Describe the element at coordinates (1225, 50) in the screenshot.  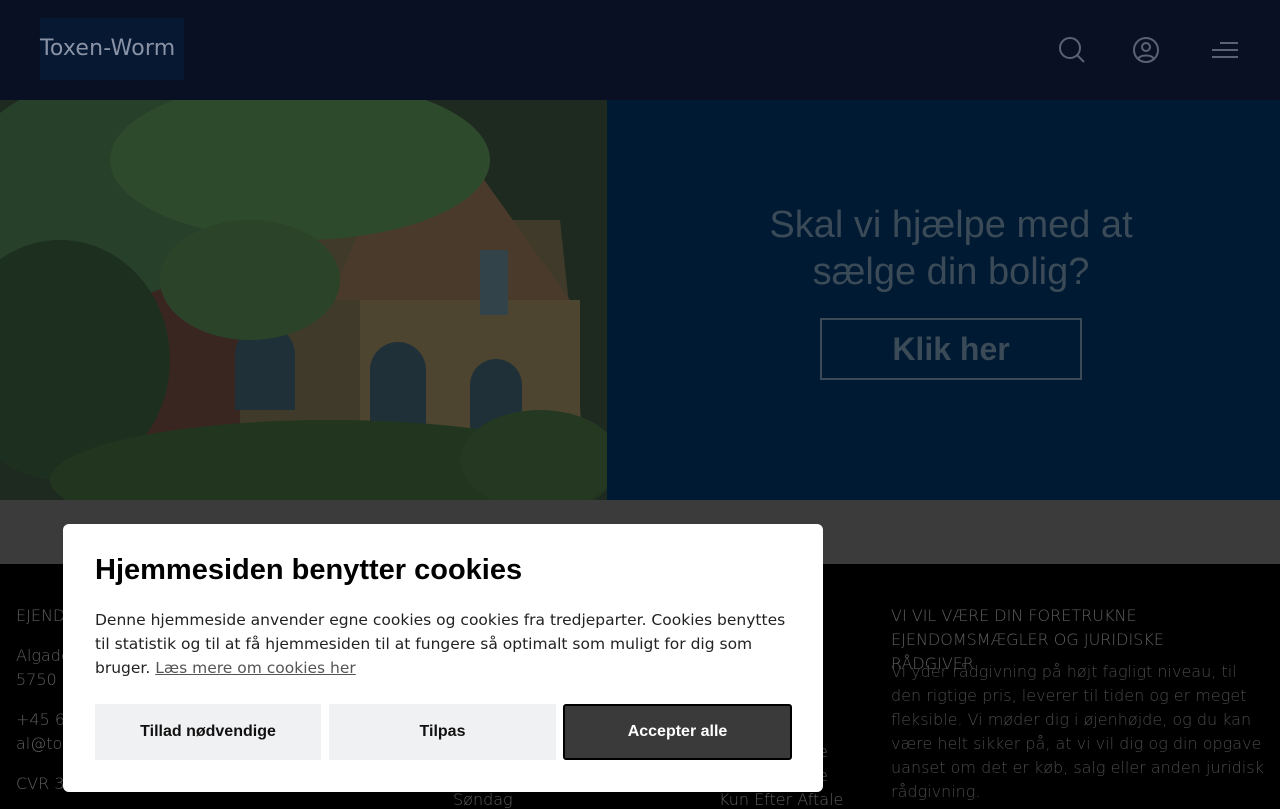
I see `menu-icon` at that location.